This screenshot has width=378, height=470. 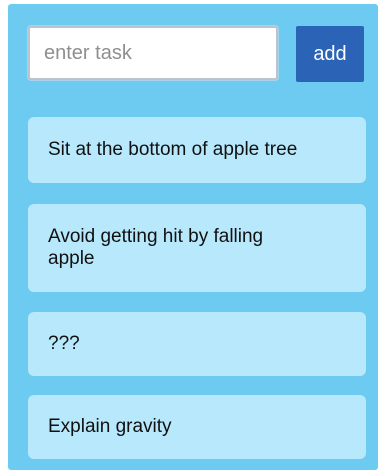 I want to click on add-button: add, so click(x=330, y=54).